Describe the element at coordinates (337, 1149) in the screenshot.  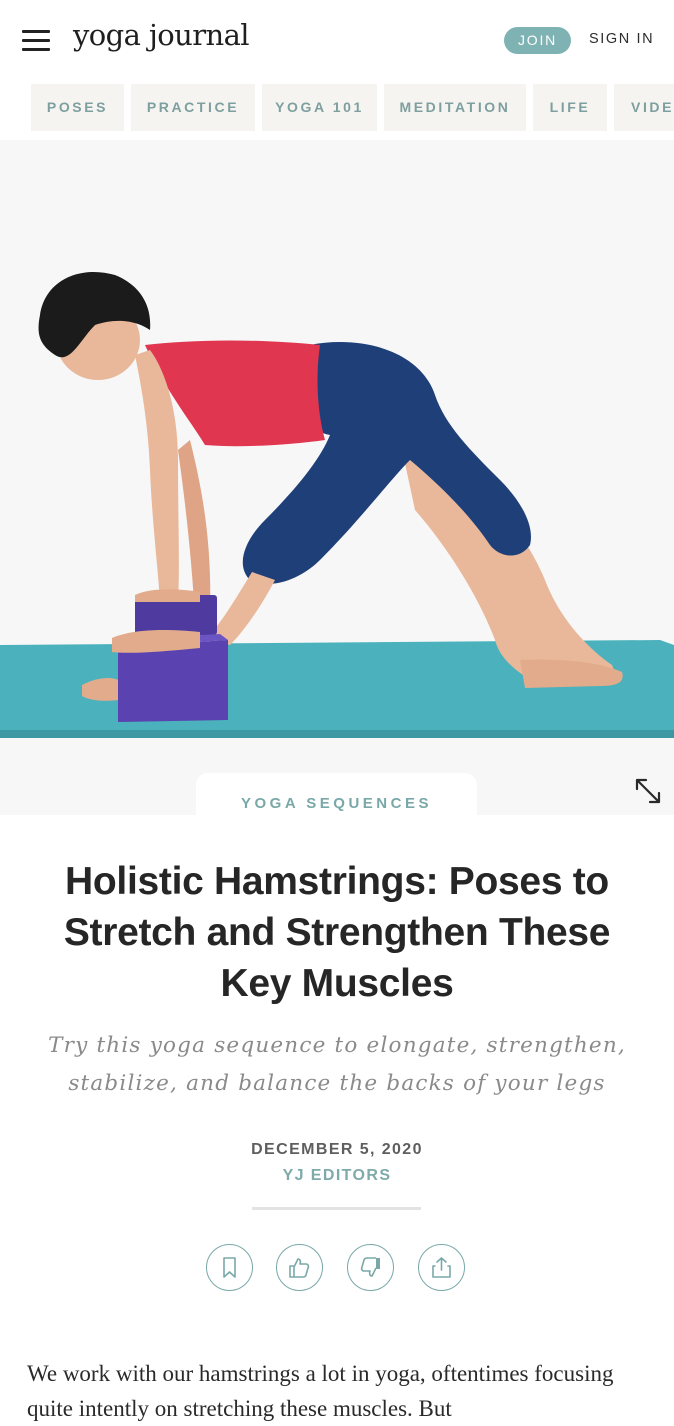
I see `article-date: DECEMBER 5, 2020` at that location.